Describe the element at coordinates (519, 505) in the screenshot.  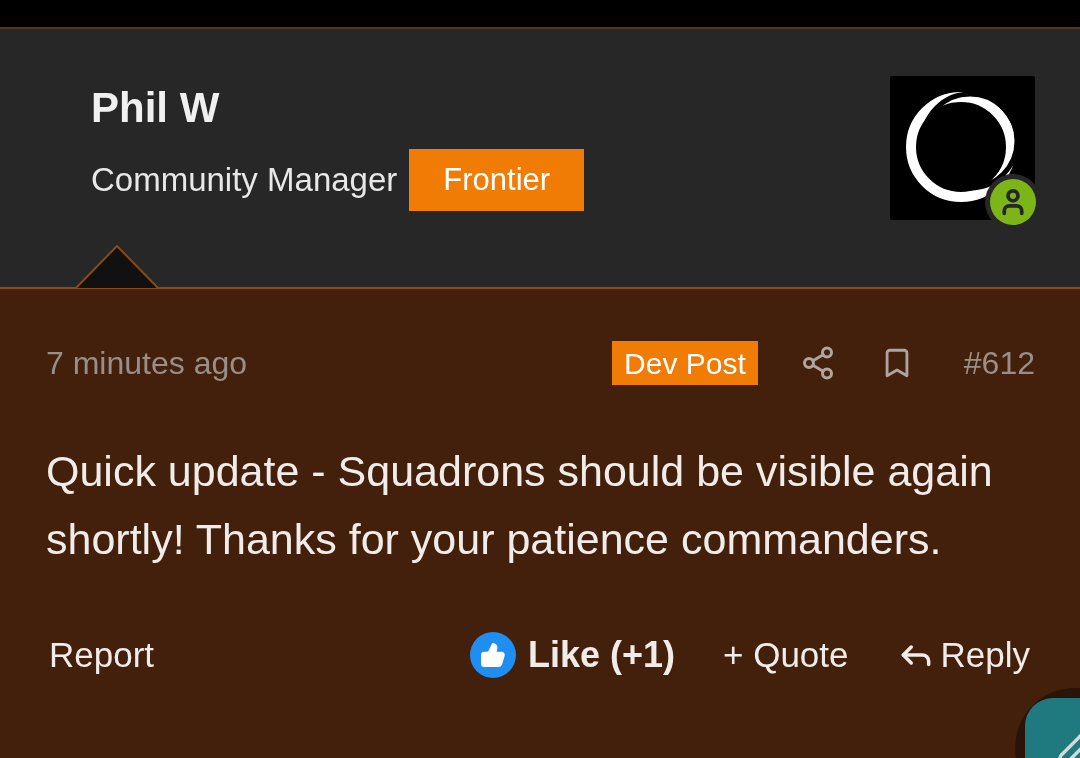
I see `post-body: Quick update - Squadrons should be visible again shortly! Thanks for your patience commanders.` at that location.